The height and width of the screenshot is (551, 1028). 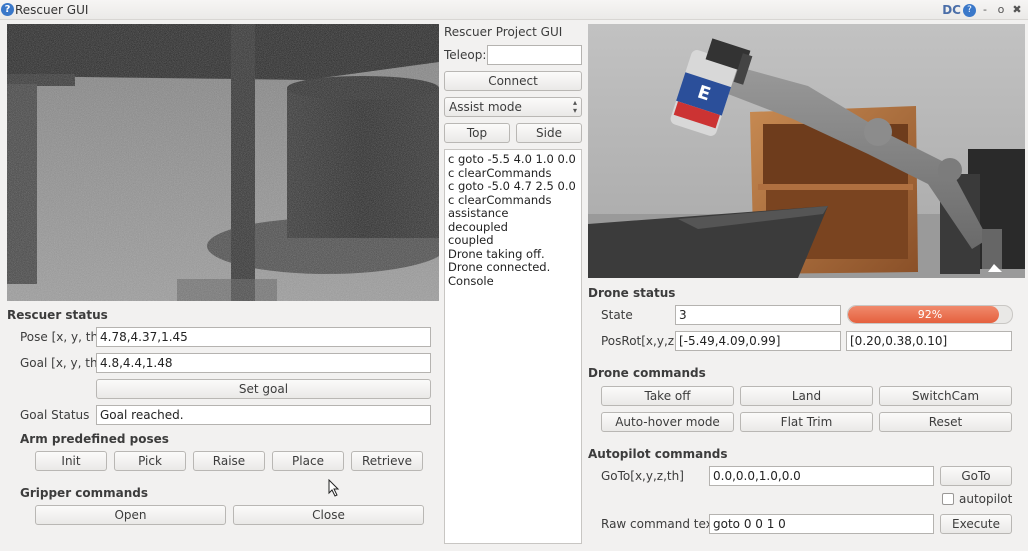 I want to click on window-title: Rescuer GUI, so click(x=52, y=10).